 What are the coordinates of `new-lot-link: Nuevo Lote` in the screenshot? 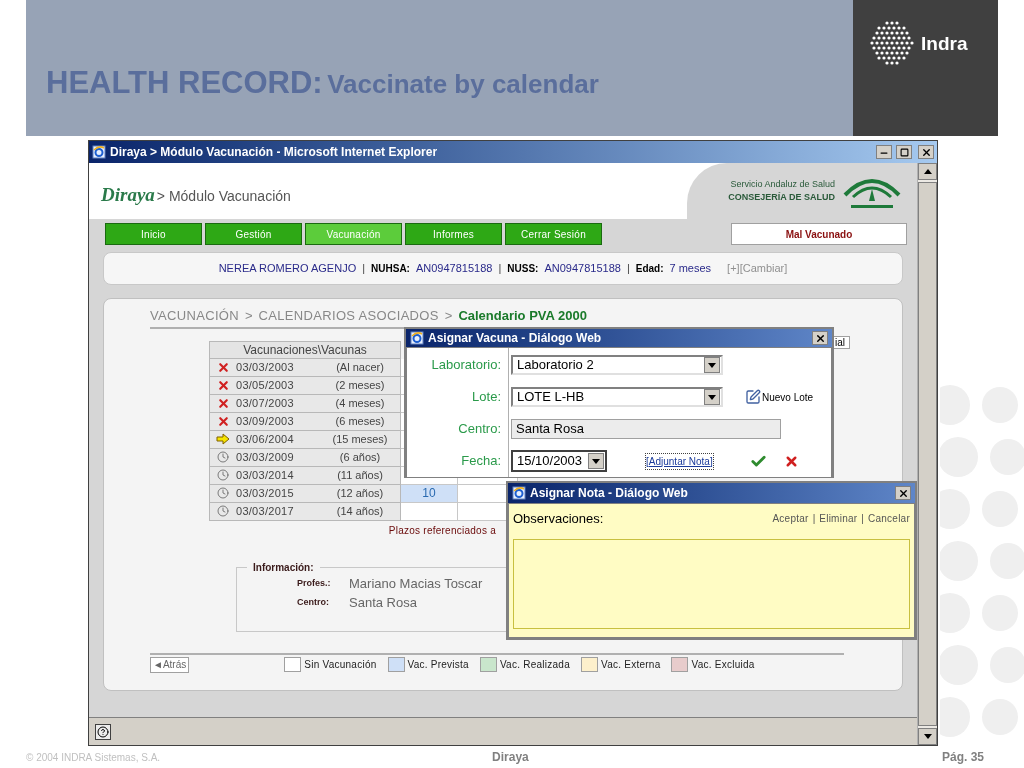 It's located at (788, 397).